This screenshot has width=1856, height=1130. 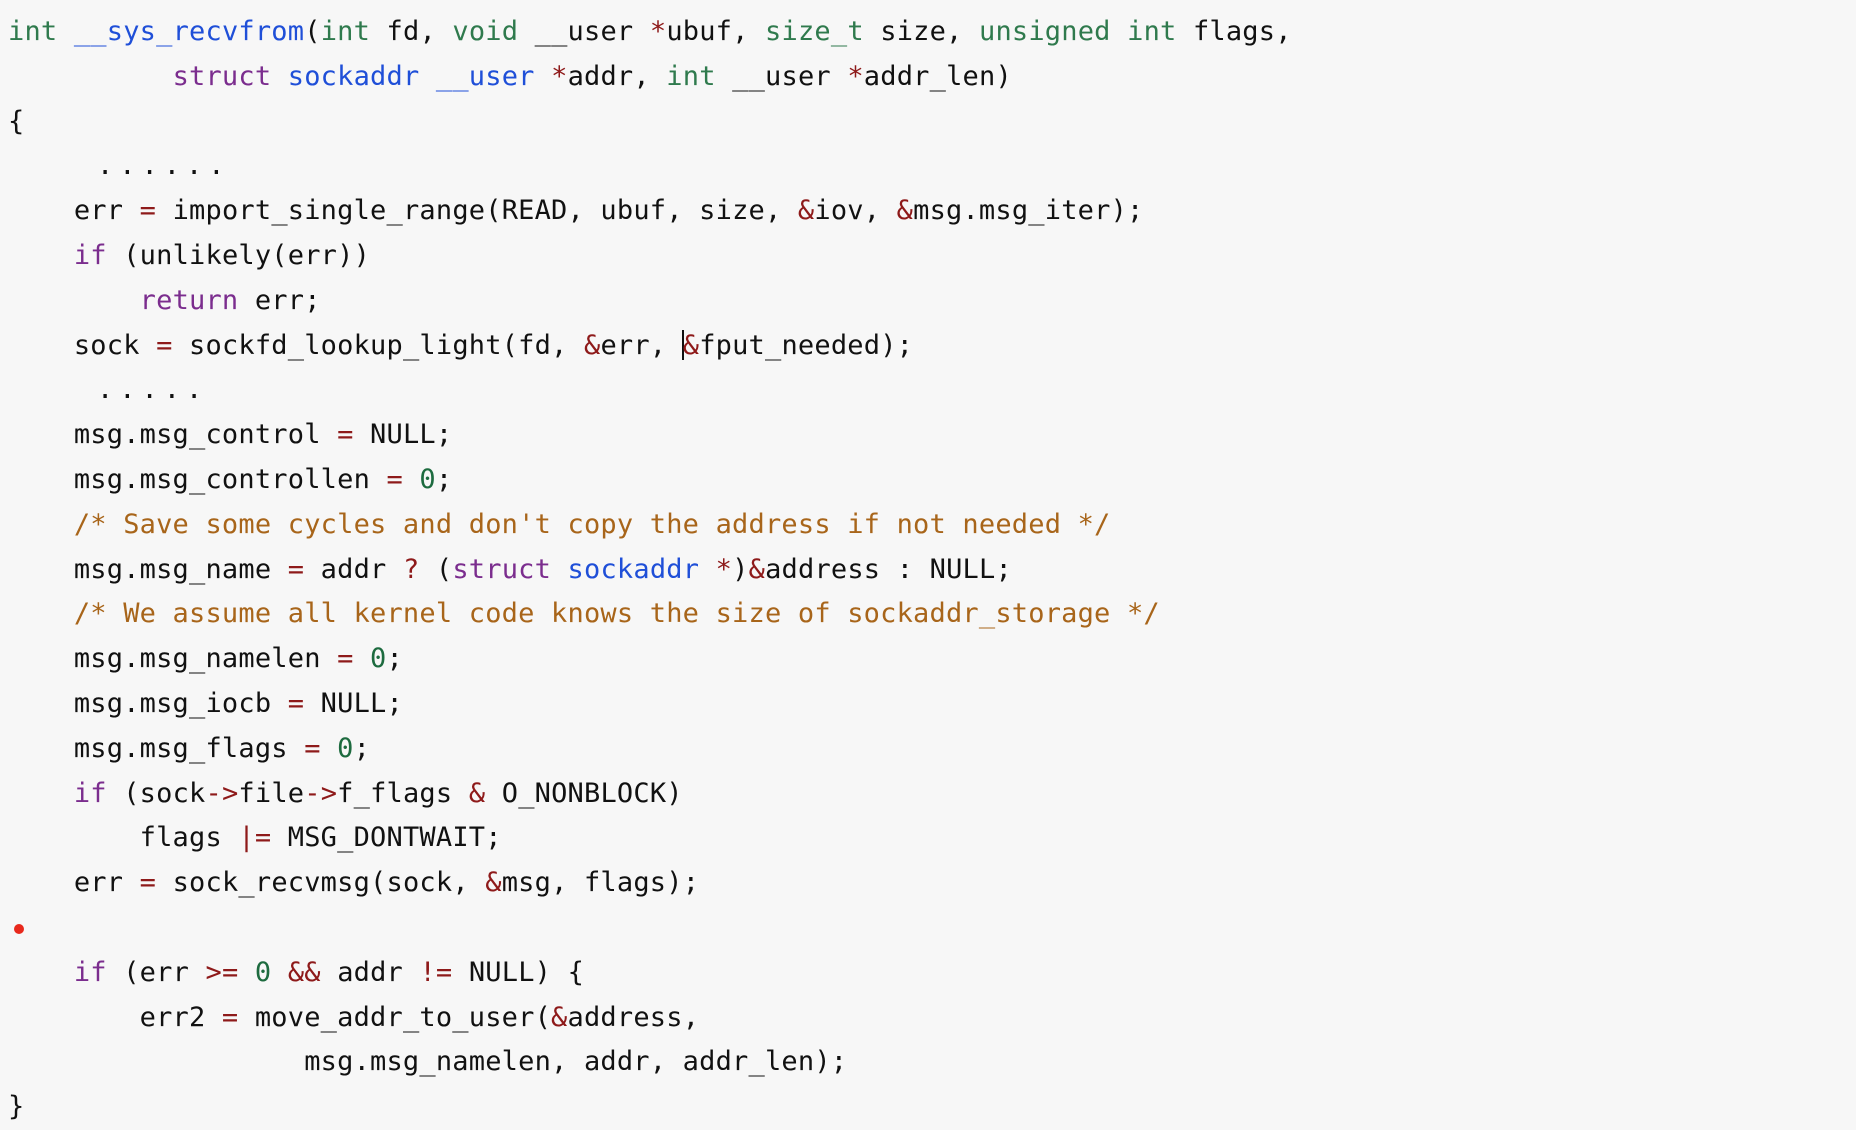 I want to click on code-token-ident-b: __user, so click(x=485, y=76).